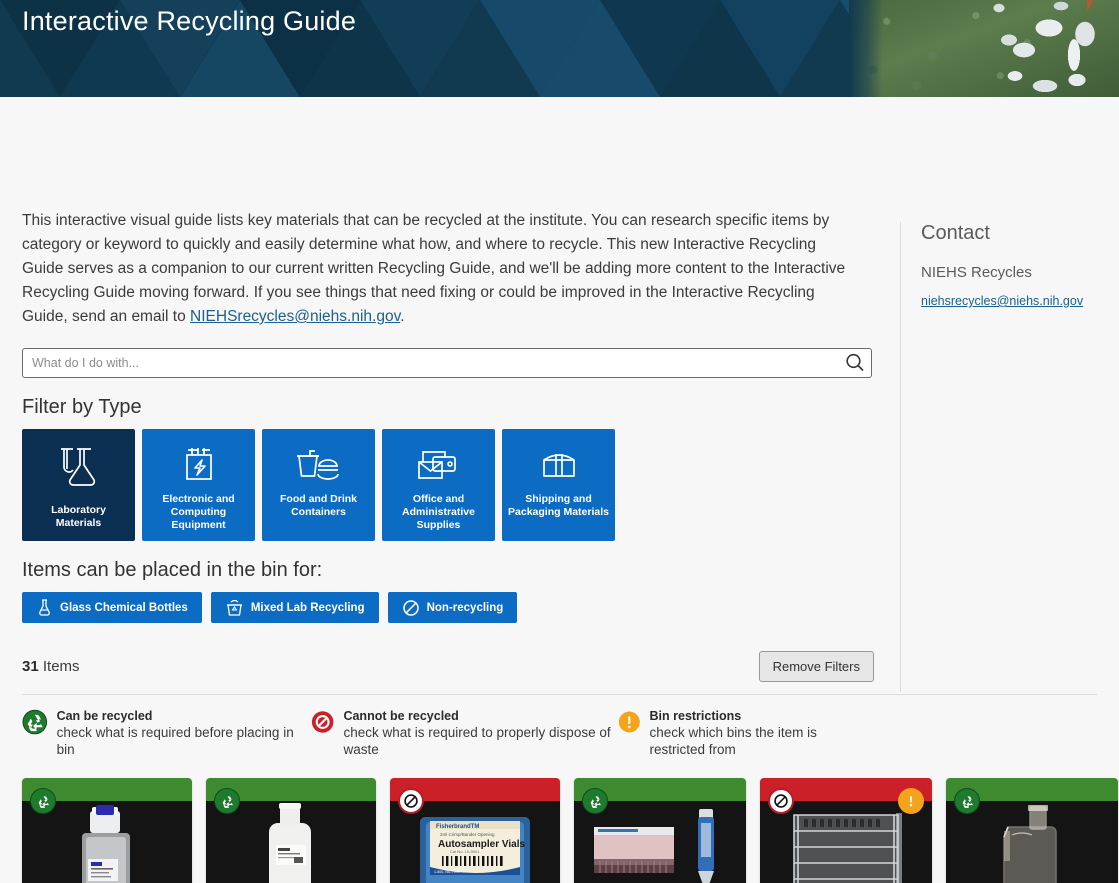 Image resolution: width=1119 pixels, height=883 pixels. I want to click on pipette-tip-rack-photo, so click(660, 842).